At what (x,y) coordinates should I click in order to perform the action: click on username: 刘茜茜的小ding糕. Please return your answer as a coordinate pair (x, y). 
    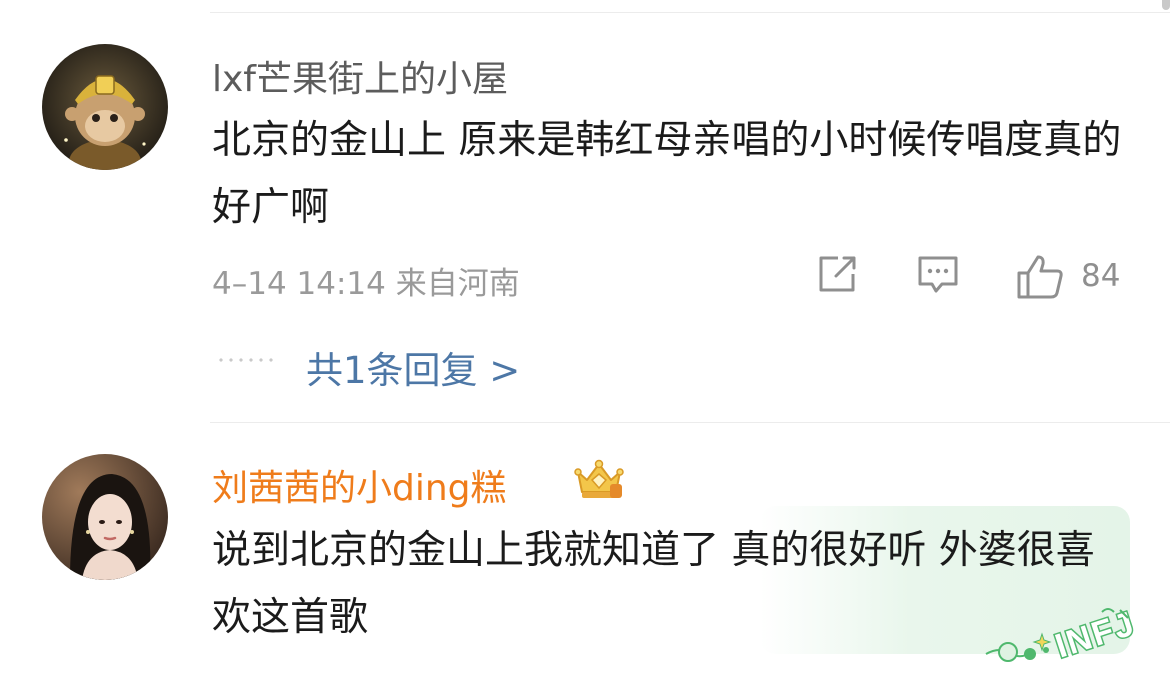
    Looking at the image, I should click on (359, 485).